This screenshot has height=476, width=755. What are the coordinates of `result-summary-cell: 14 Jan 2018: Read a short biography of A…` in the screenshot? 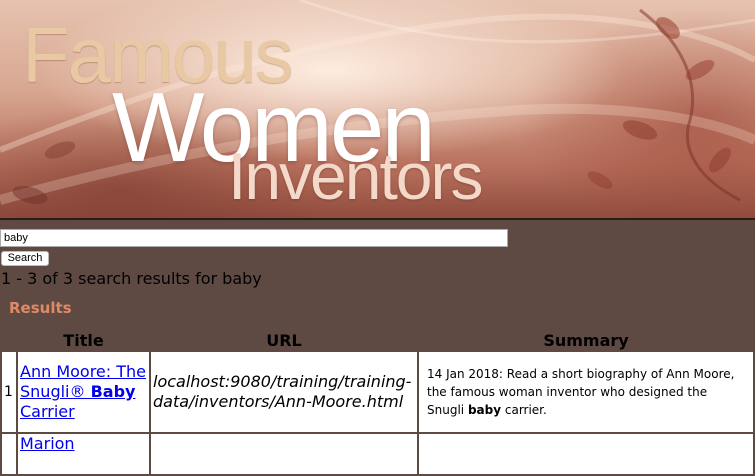 It's located at (586, 392).